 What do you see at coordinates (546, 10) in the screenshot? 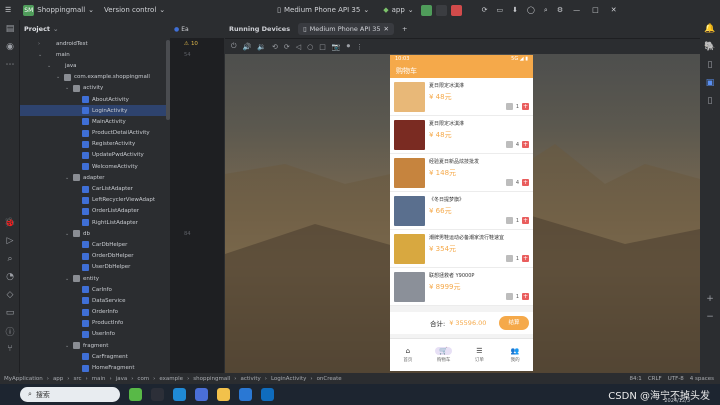
I see `search-icon: ⌕` at bounding box center [546, 10].